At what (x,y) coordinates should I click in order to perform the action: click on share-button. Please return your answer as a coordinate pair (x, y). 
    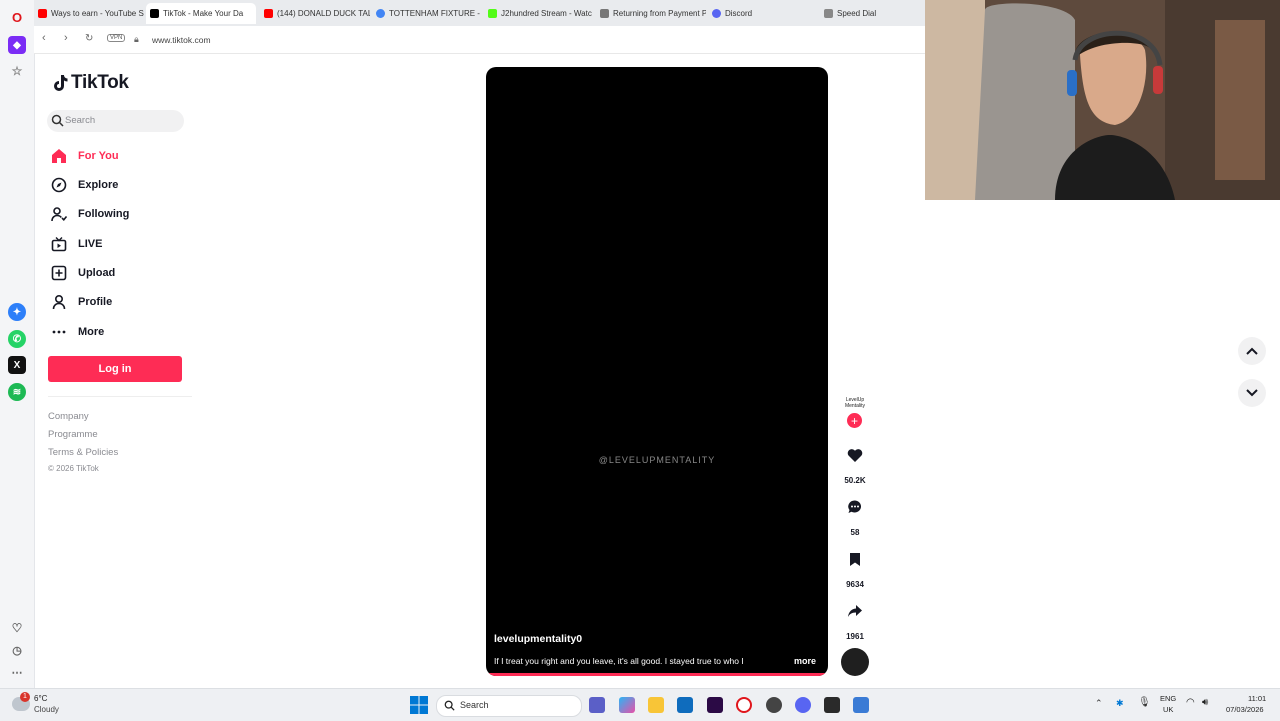
    Looking at the image, I should click on (855, 611).